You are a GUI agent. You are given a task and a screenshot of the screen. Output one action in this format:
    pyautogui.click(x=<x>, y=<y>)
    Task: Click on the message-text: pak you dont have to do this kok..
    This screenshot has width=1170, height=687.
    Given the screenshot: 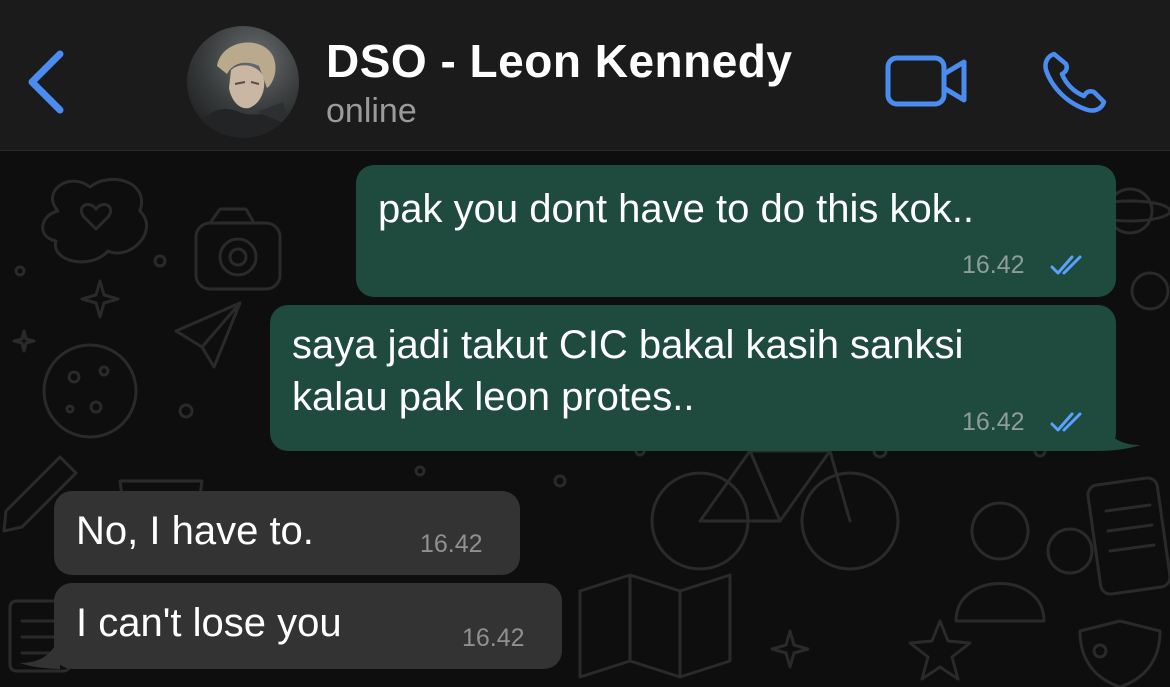 What is the action you would take?
    pyautogui.click(x=676, y=209)
    